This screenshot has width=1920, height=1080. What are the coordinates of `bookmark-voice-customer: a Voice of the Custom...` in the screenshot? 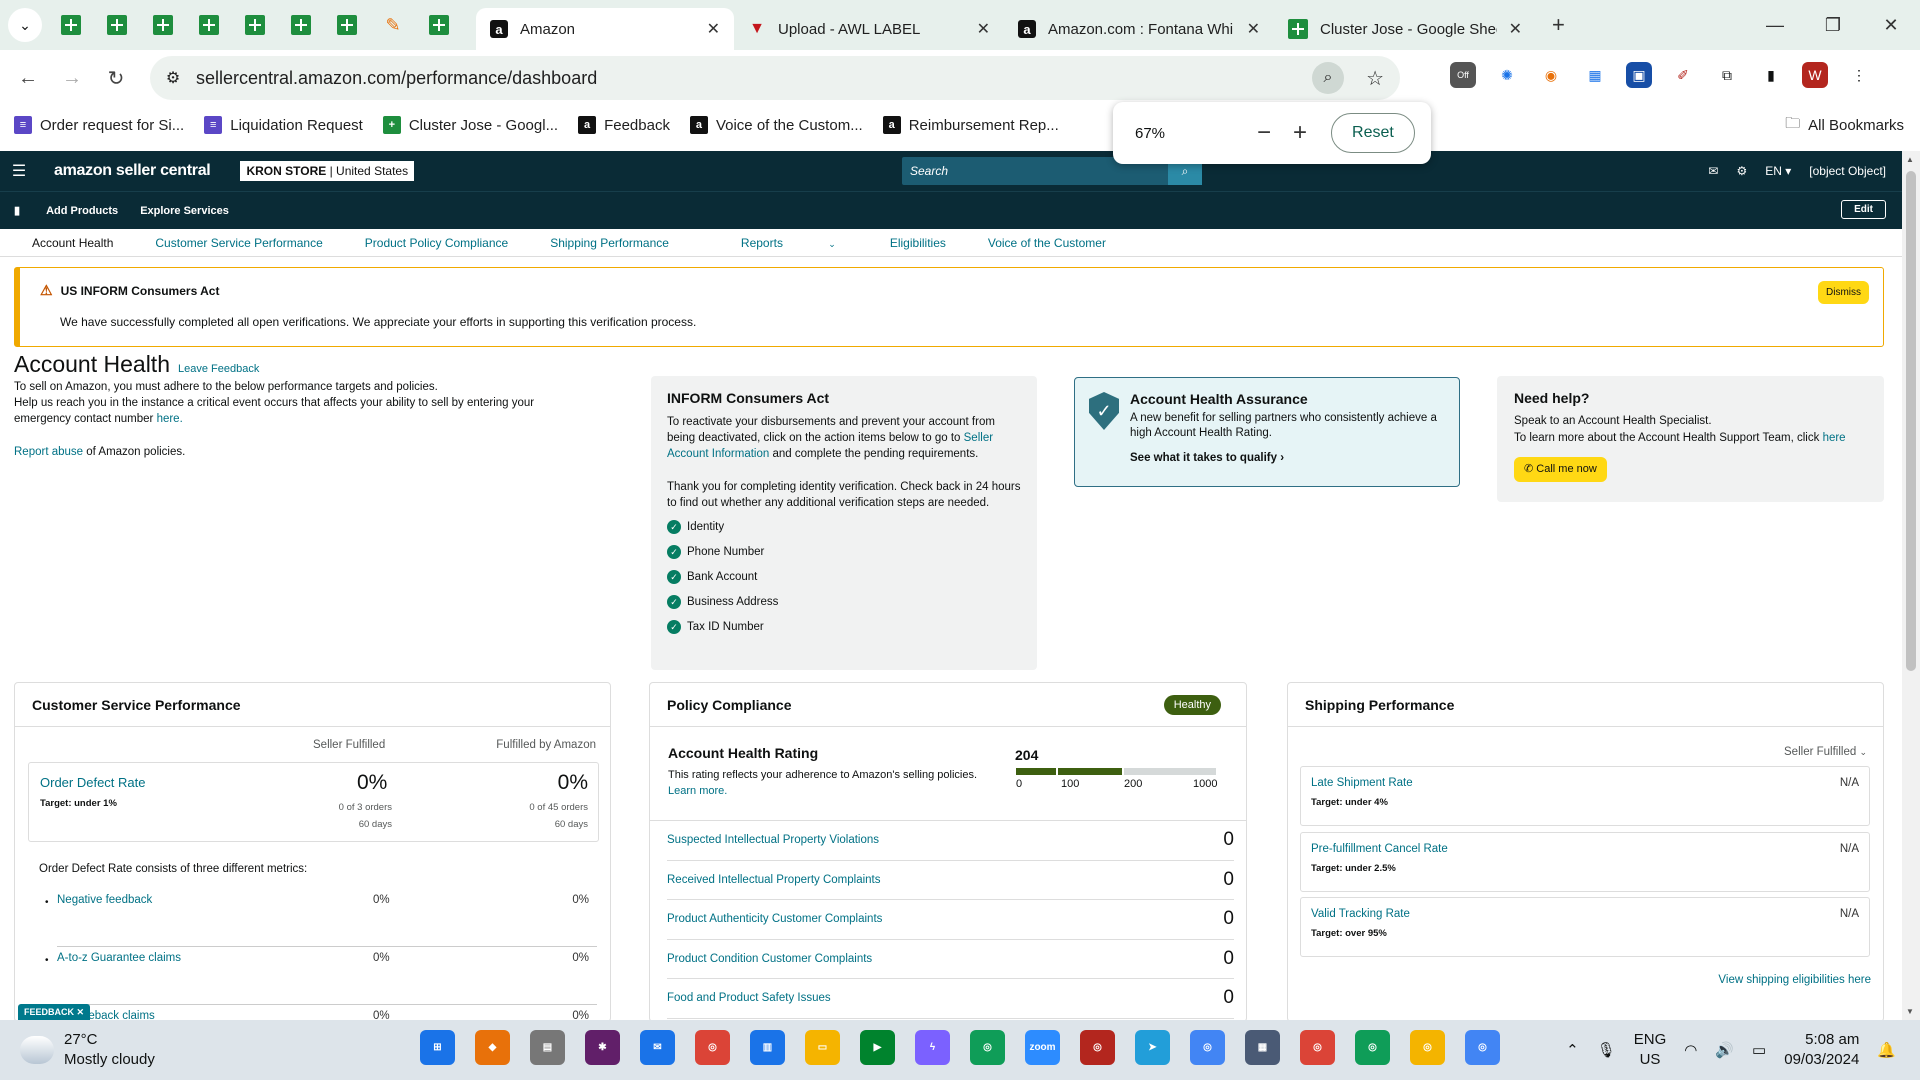 It's located at (776, 125).